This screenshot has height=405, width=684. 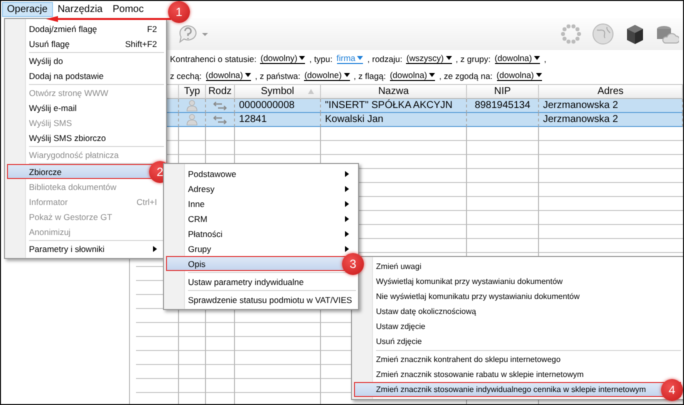 What do you see at coordinates (320, 59) in the screenshot?
I see `filter-label: , typu:` at bounding box center [320, 59].